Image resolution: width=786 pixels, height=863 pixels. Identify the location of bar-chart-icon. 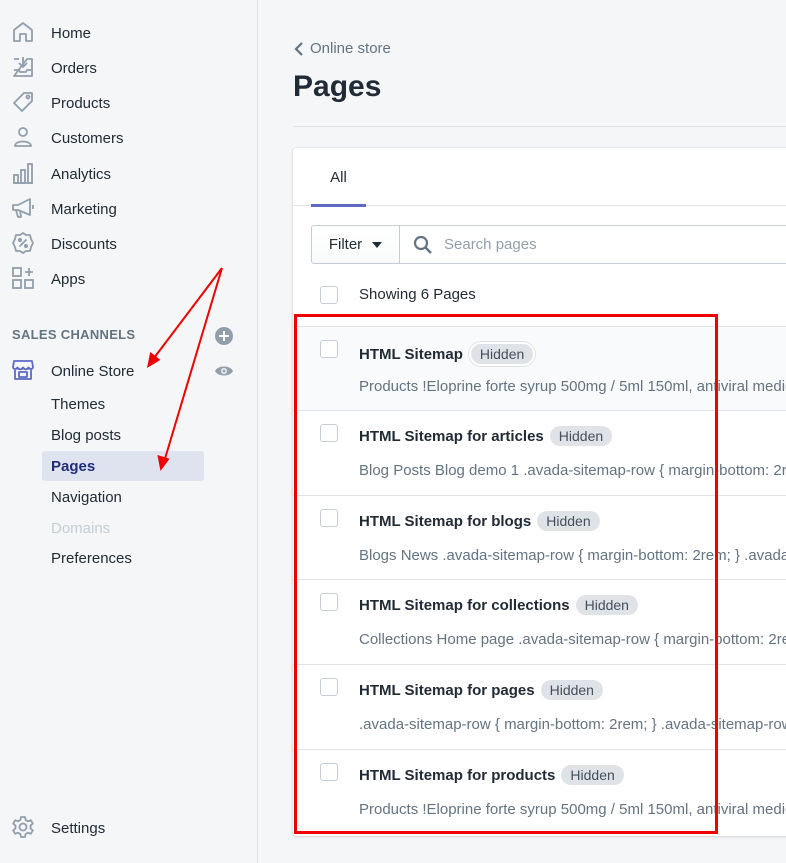
(23, 173).